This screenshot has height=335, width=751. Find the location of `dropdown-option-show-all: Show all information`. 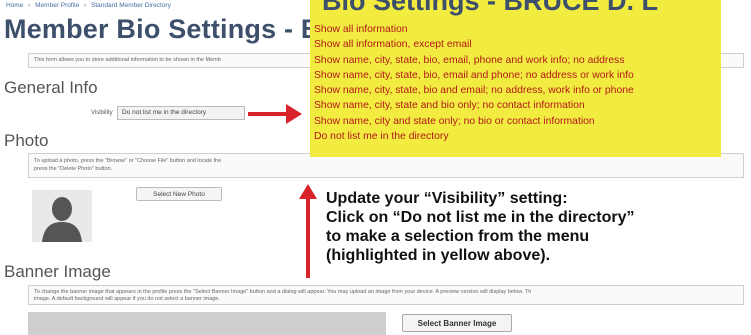

dropdown-option-show-all: Show all information is located at coordinates (515, 29).